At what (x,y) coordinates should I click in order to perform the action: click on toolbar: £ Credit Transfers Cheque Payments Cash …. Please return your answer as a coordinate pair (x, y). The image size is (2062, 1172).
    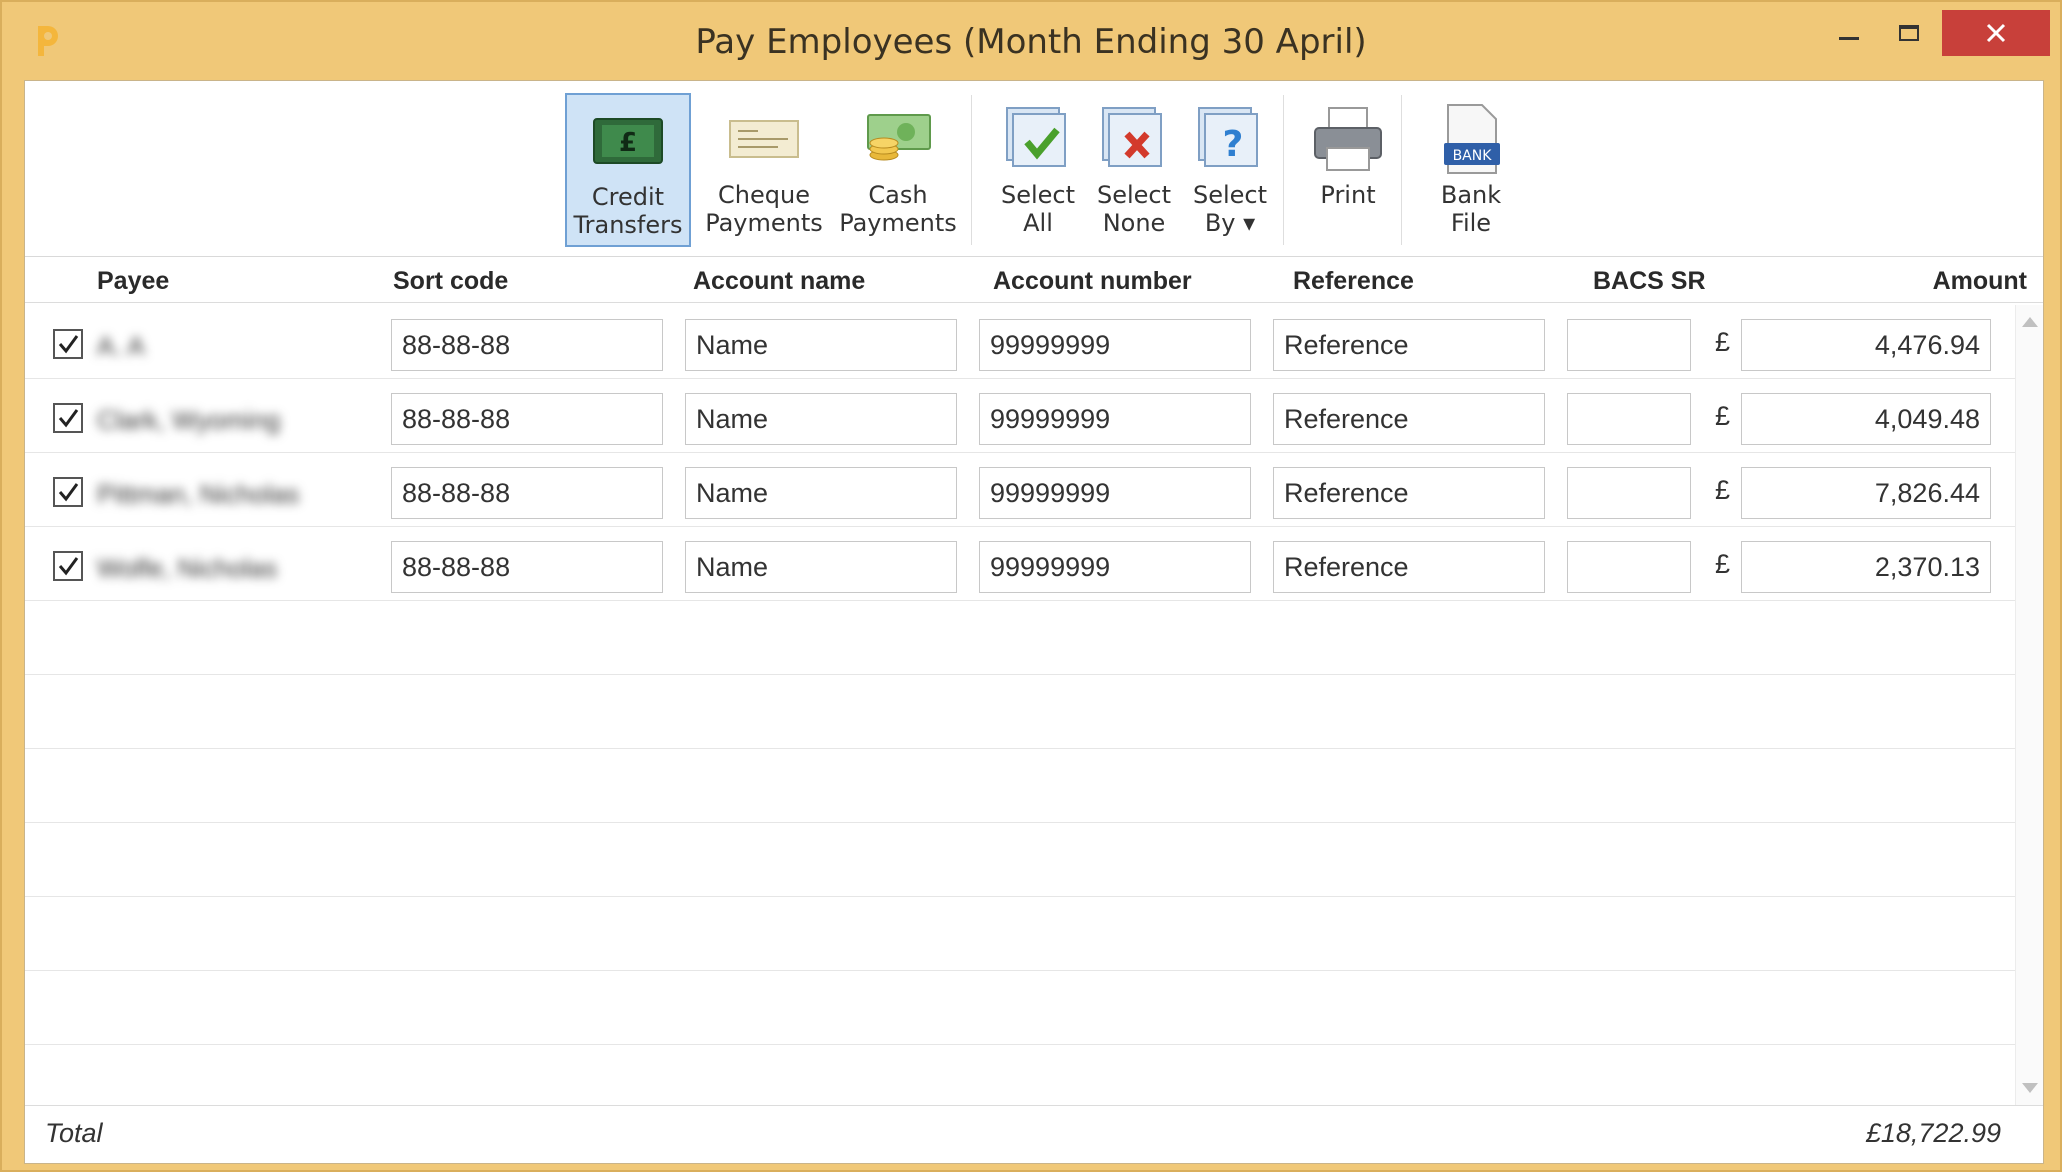
    Looking at the image, I should click on (1034, 169).